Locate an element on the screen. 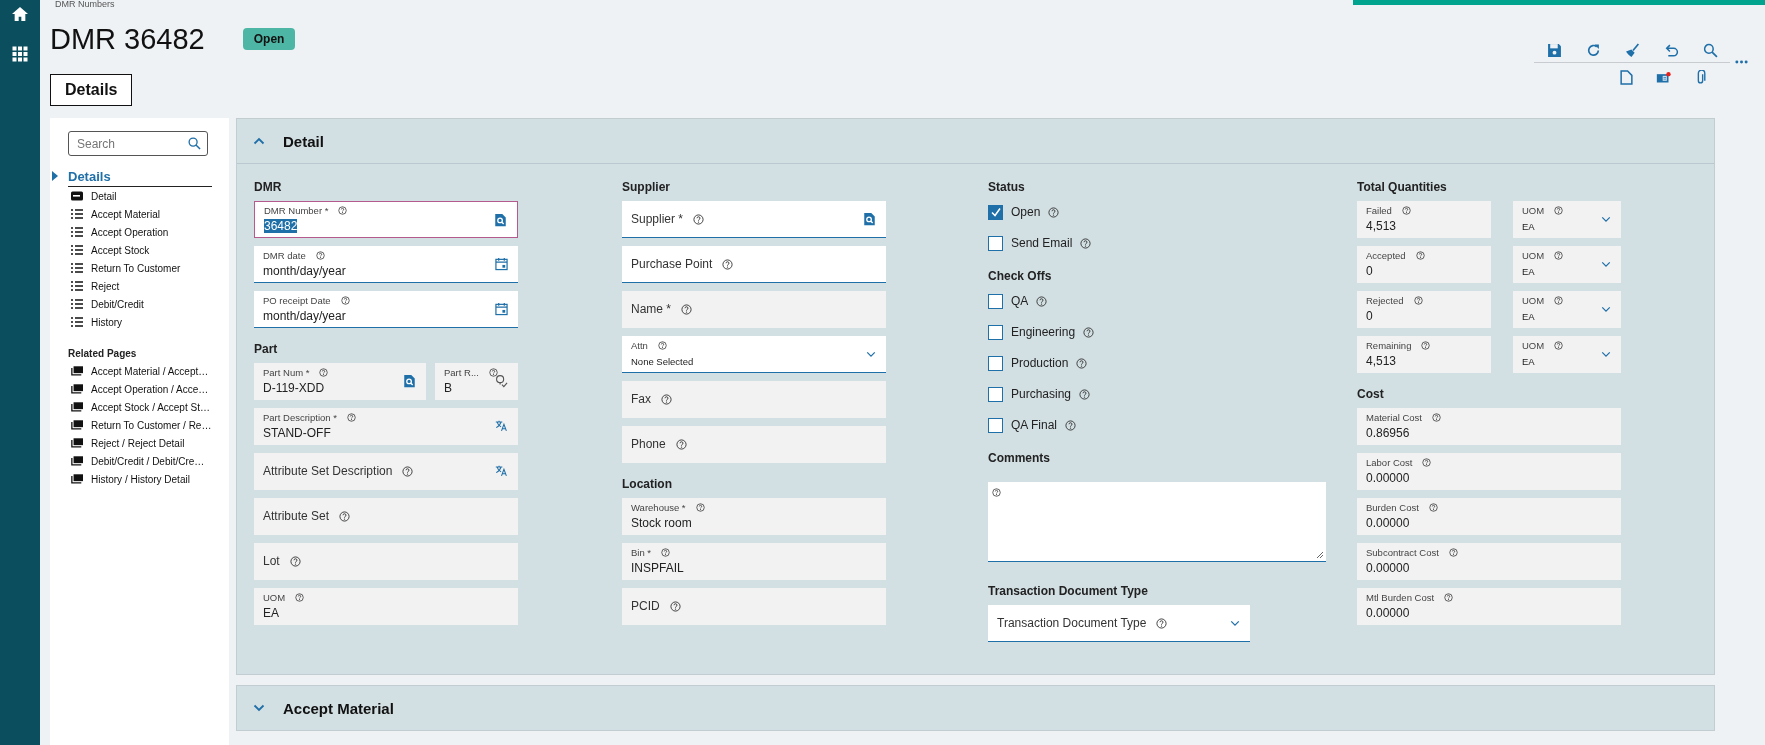 Image resolution: width=1765 pixels, height=745 pixels. text-field: Accepted 0 is located at coordinates (1424, 264).